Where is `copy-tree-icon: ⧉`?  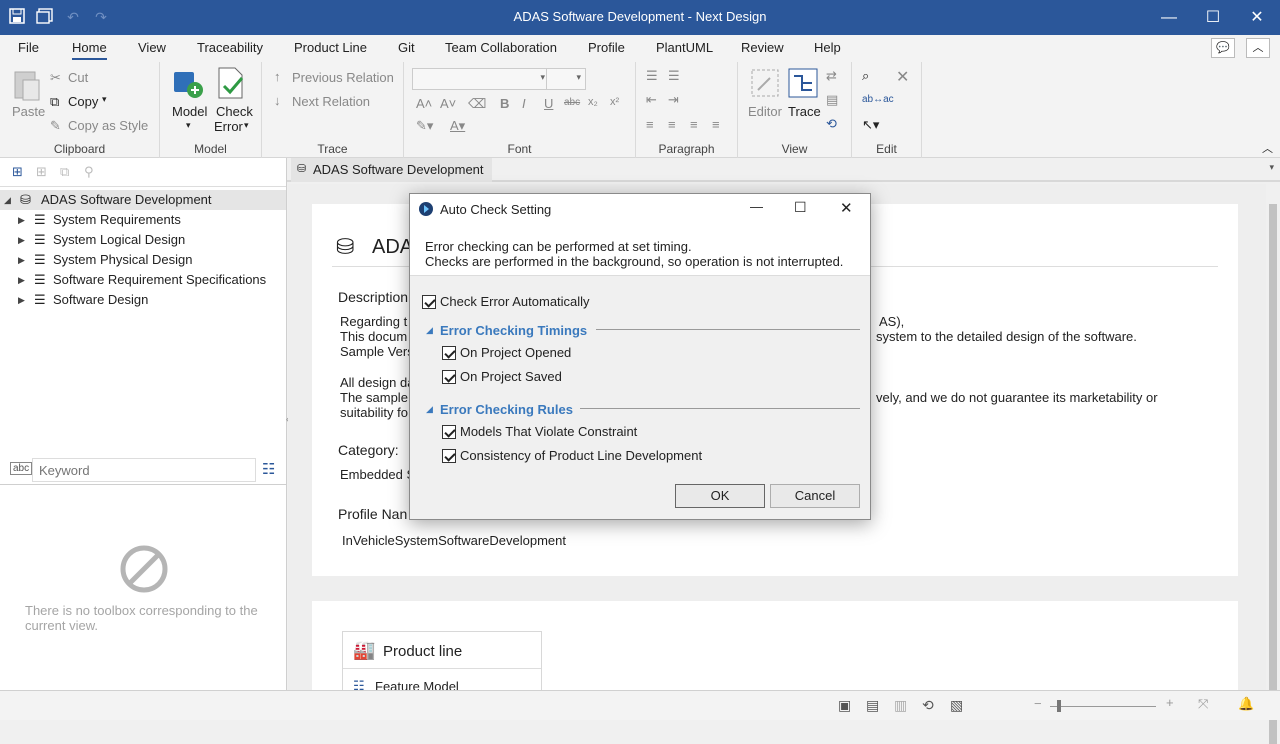
copy-tree-icon: ⧉ is located at coordinates (68, 172).